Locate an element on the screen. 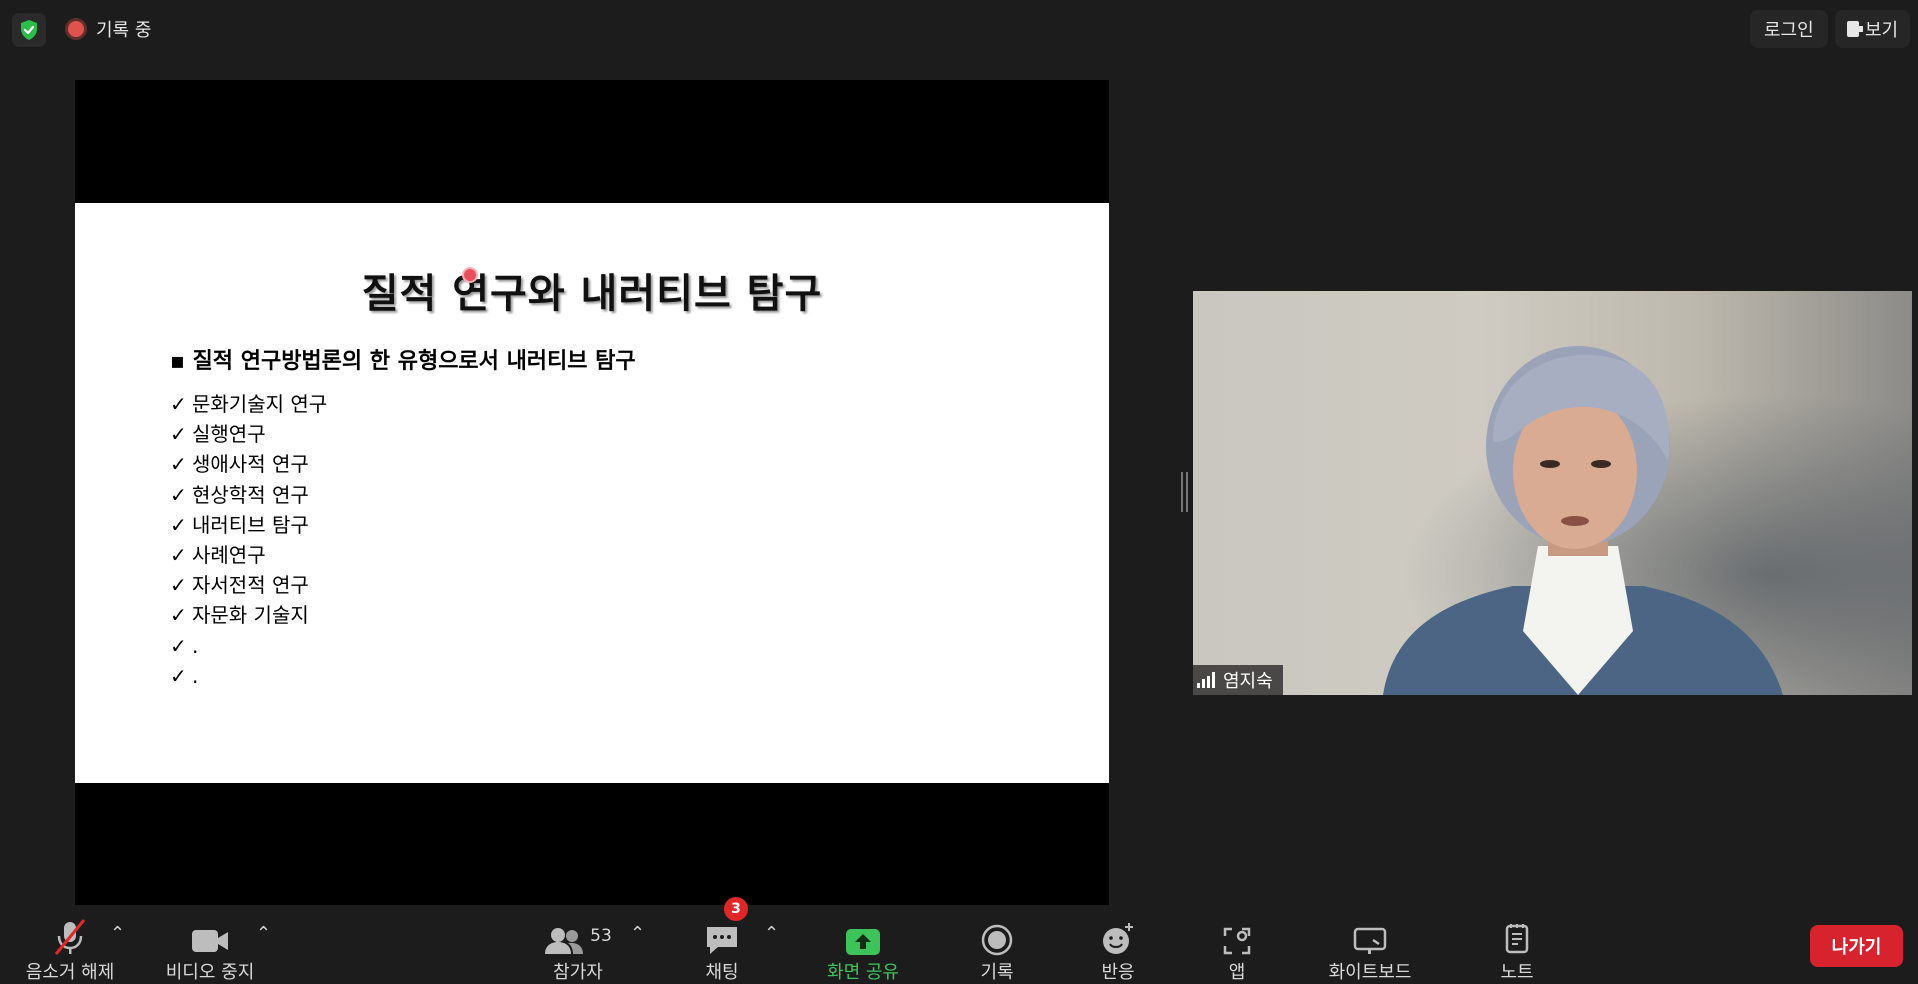 The image size is (1918, 984). apps-icon is located at coordinates (1237, 931).